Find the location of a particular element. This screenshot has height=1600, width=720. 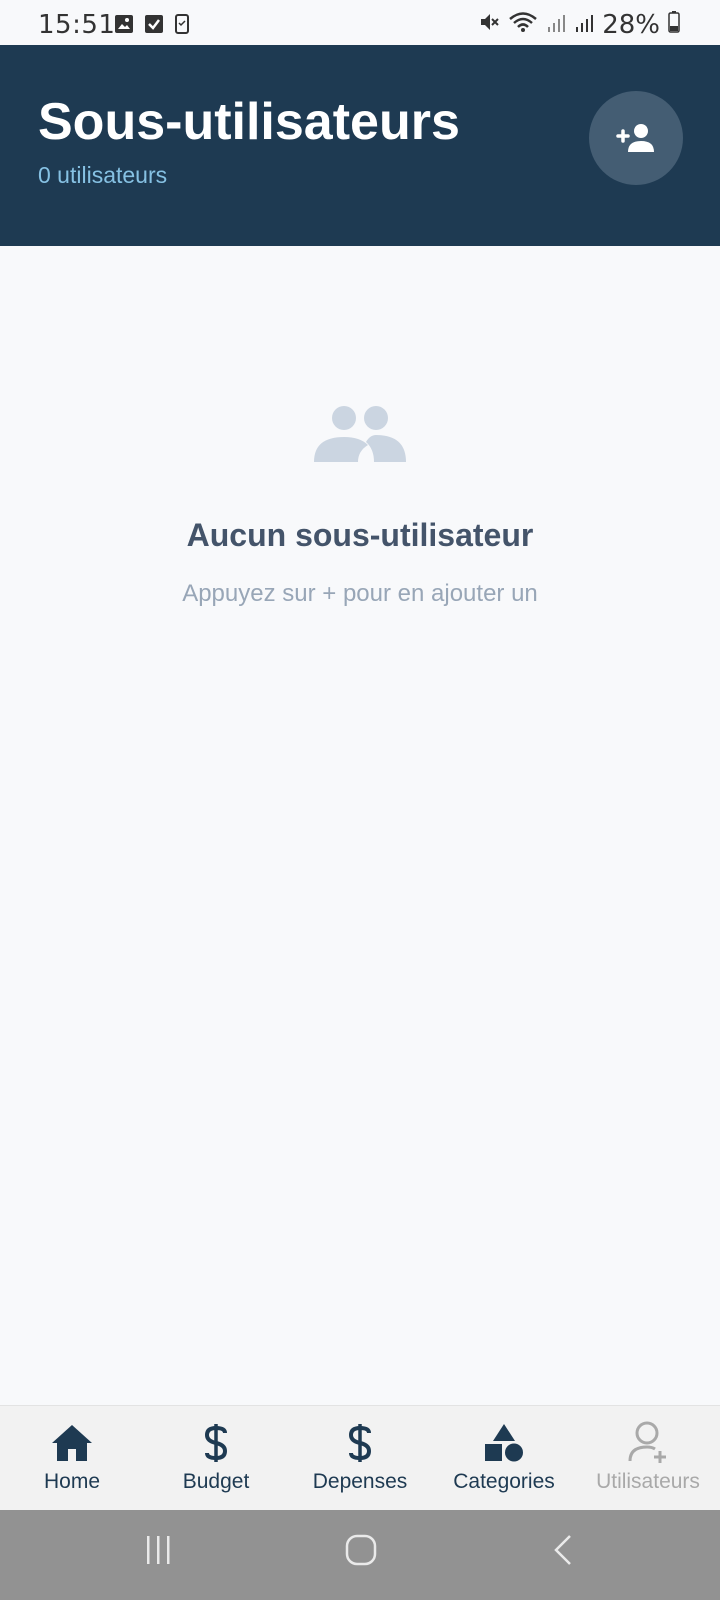

empty-state-hint: Appuyez sur + pour en ajouter un is located at coordinates (360, 593).